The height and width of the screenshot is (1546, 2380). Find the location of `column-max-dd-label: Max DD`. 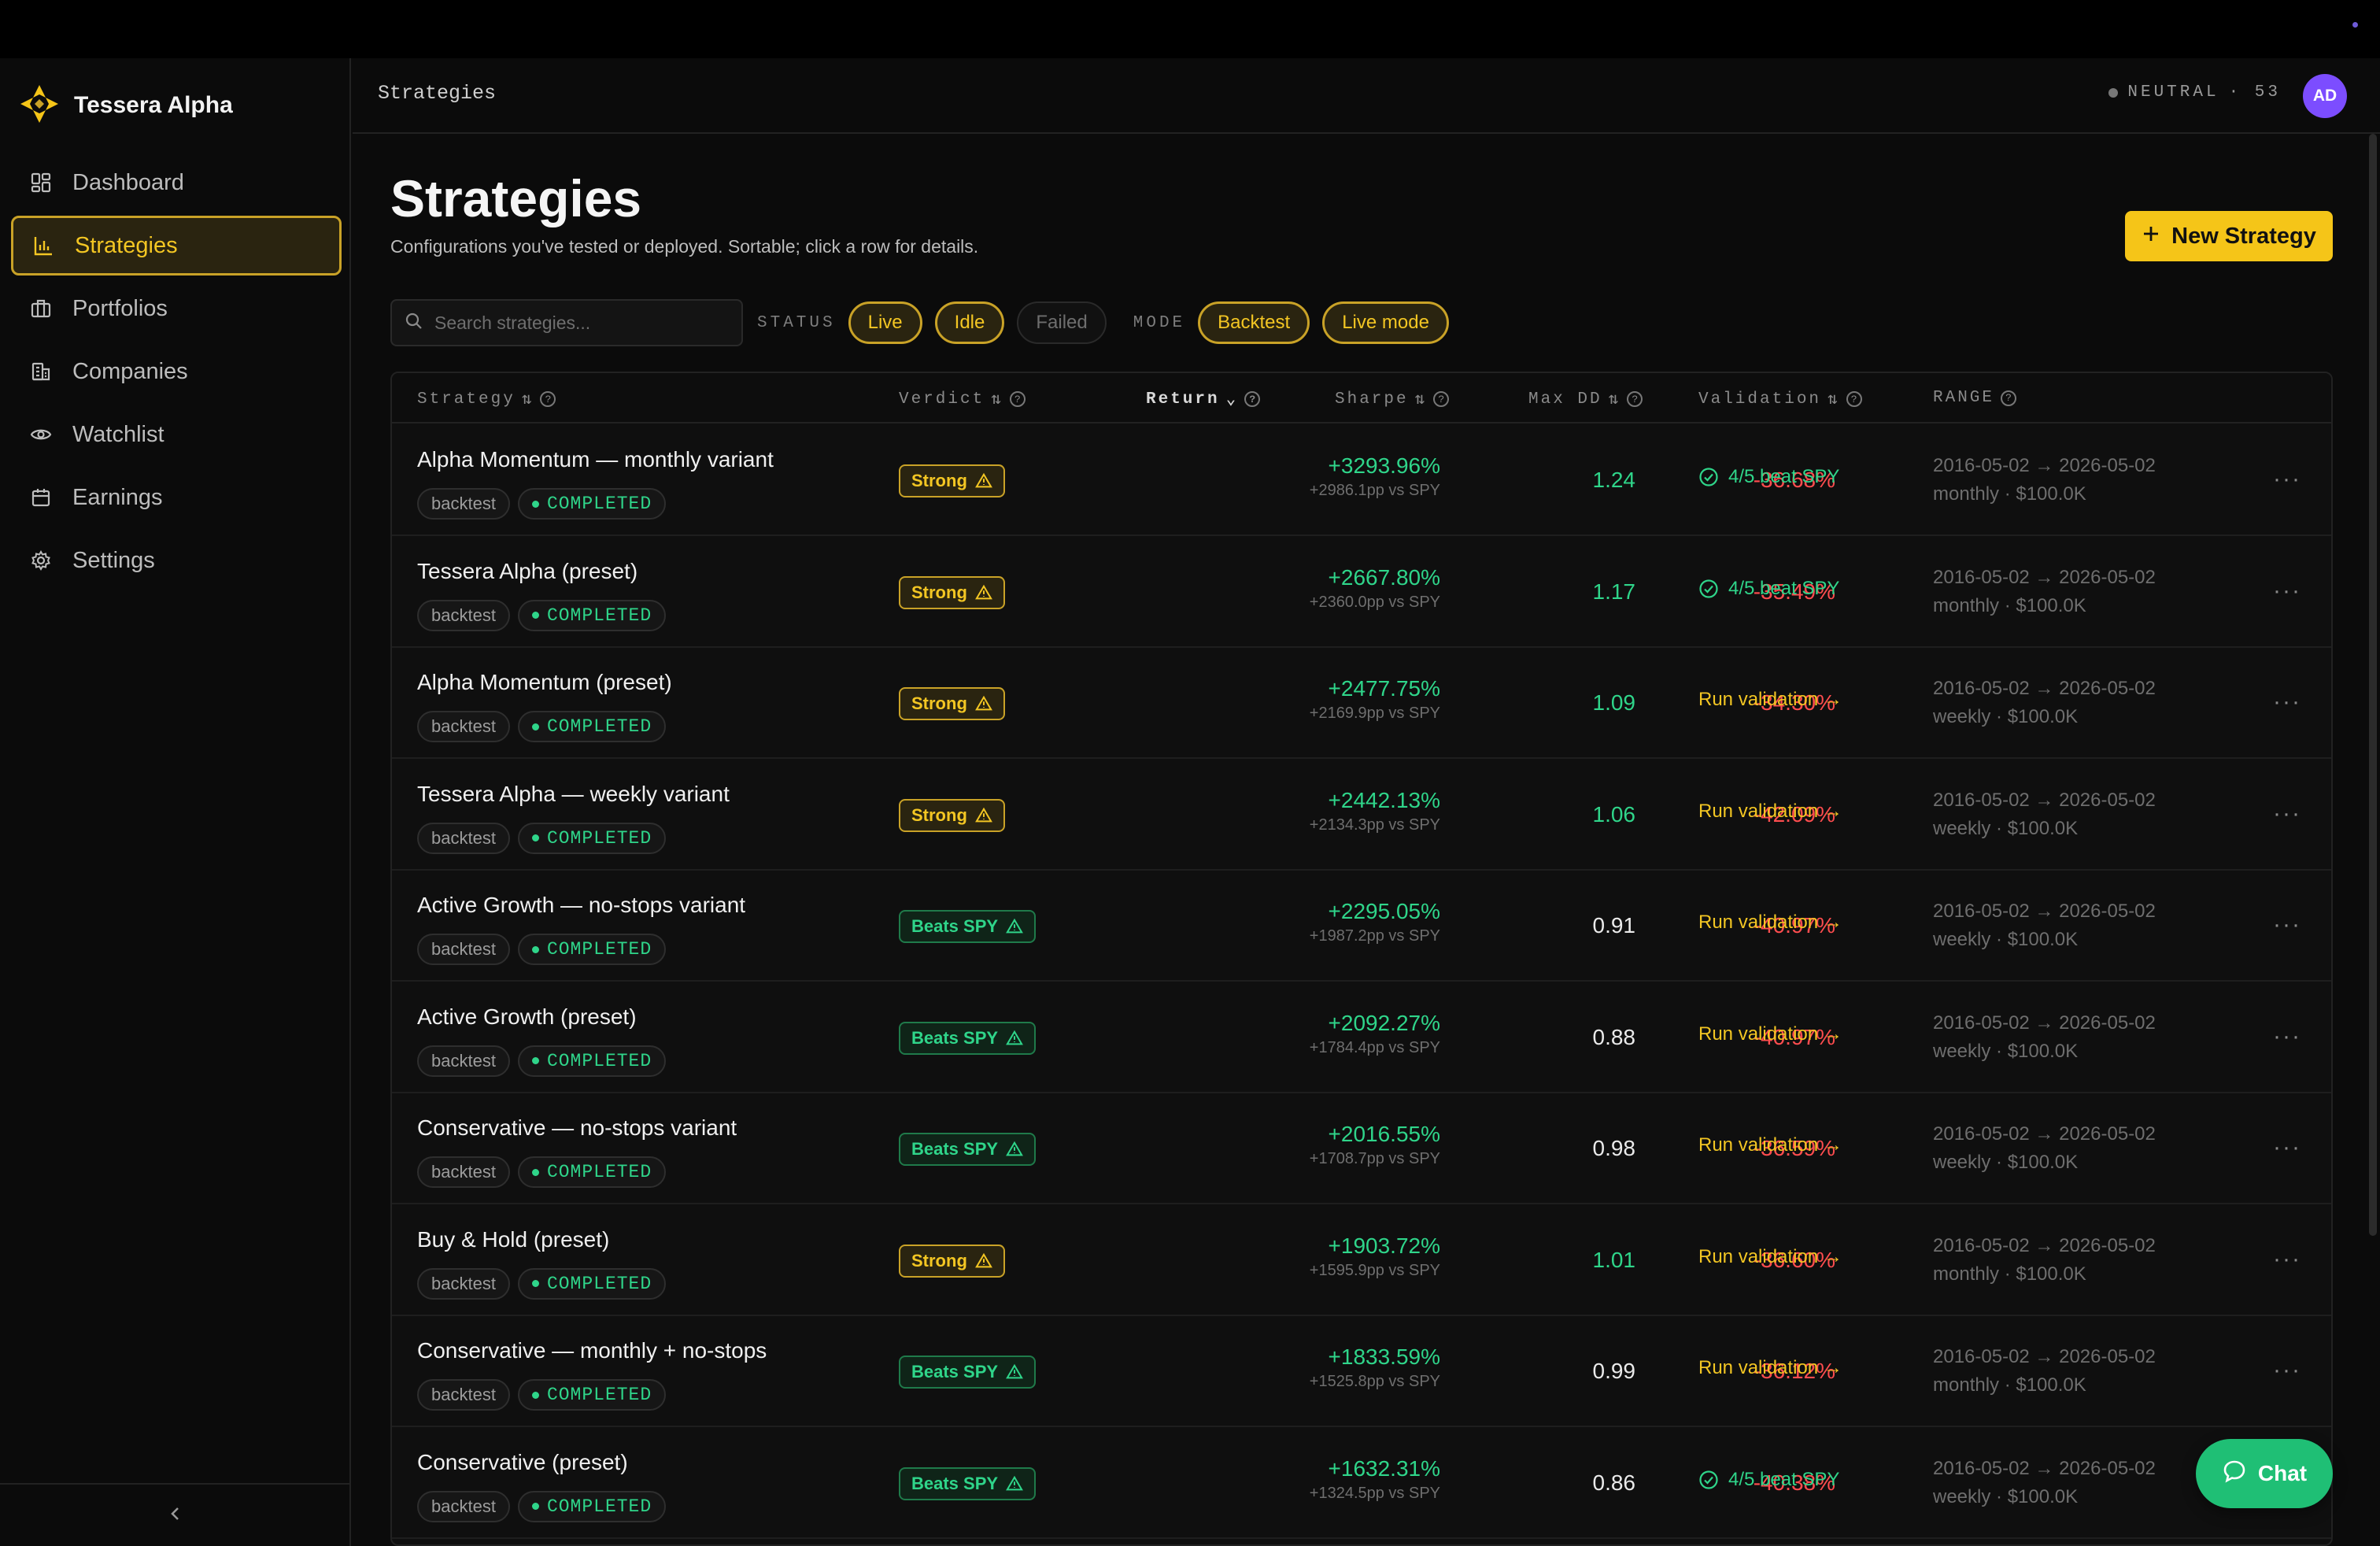

column-max-dd-label: Max DD is located at coordinates (1565, 399).